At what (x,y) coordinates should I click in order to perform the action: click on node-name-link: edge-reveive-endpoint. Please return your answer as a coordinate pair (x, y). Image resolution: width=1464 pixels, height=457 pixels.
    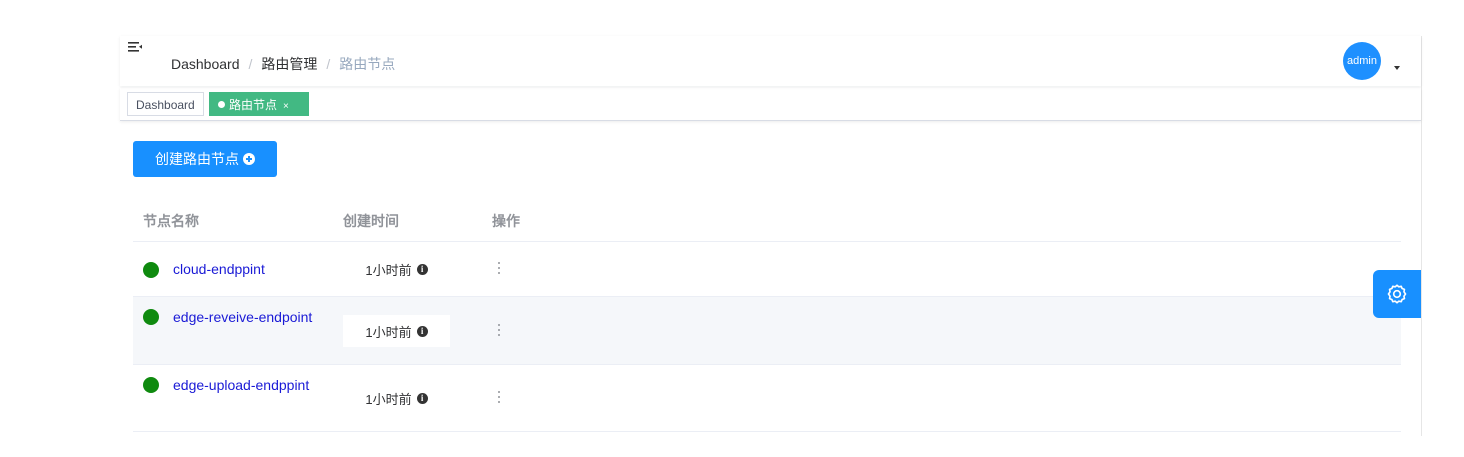
    Looking at the image, I should click on (240, 317).